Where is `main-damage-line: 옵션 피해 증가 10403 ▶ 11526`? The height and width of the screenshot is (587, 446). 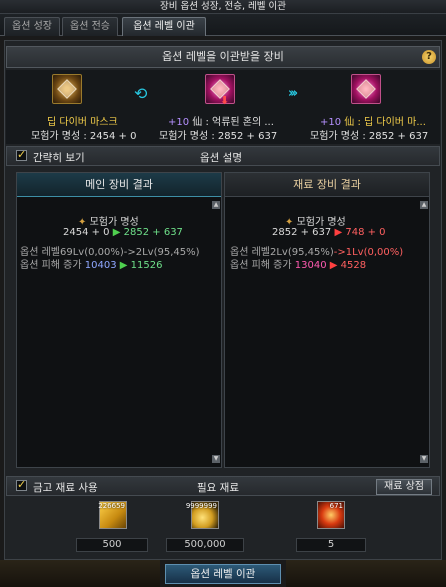 main-damage-line: 옵션 피해 증가 10403 ▶ 11526 is located at coordinates (91, 265).